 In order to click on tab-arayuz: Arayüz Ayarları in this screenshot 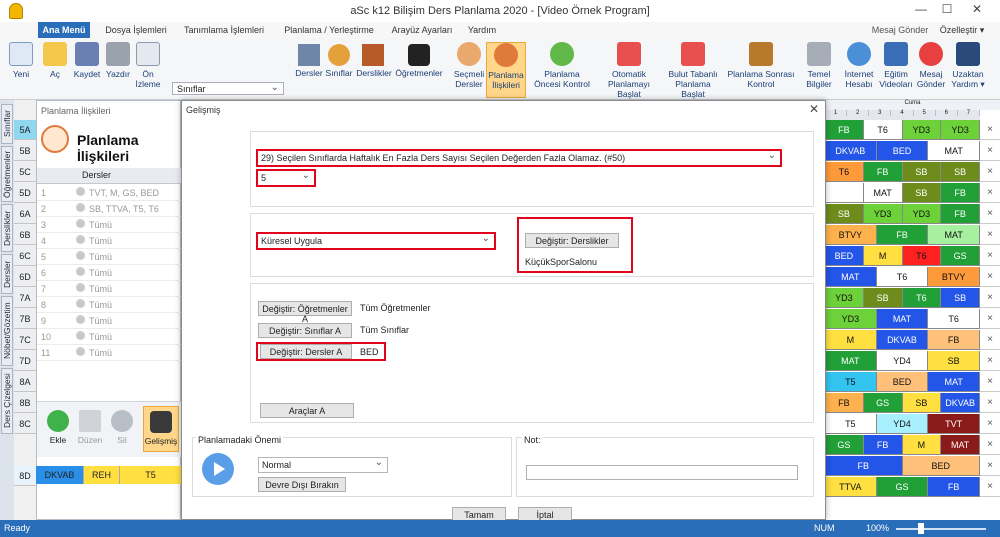, I will do `click(422, 30)`.